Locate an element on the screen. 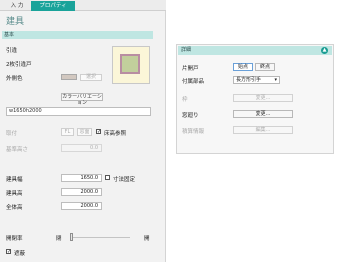  total-height-label: 全体高 is located at coordinates (14, 208).